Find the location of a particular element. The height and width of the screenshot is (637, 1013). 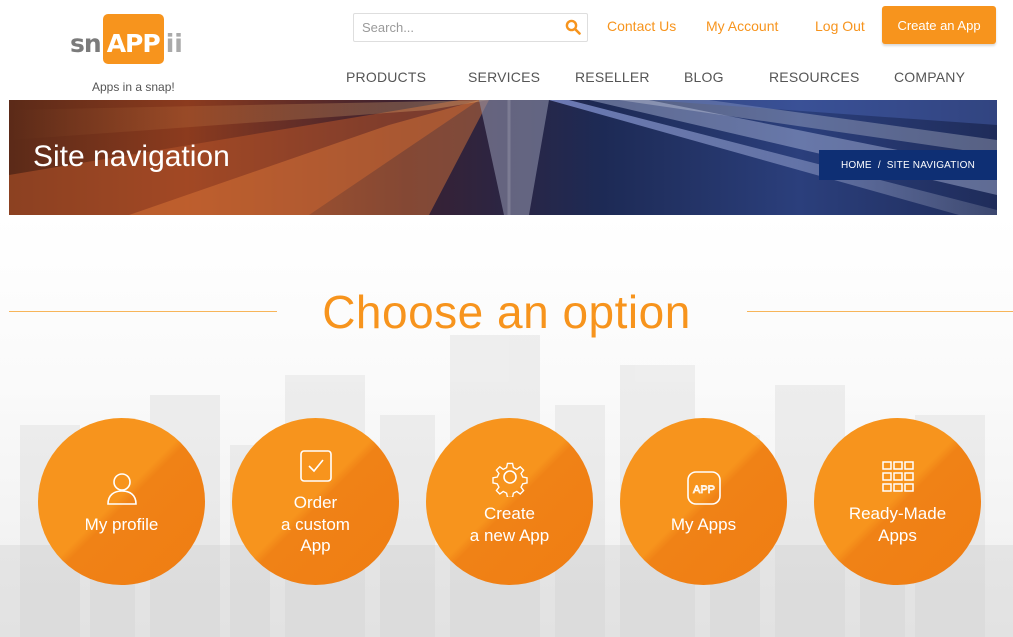

logo-tagline: Apps in a snap! is located at coordinates (133, 87).